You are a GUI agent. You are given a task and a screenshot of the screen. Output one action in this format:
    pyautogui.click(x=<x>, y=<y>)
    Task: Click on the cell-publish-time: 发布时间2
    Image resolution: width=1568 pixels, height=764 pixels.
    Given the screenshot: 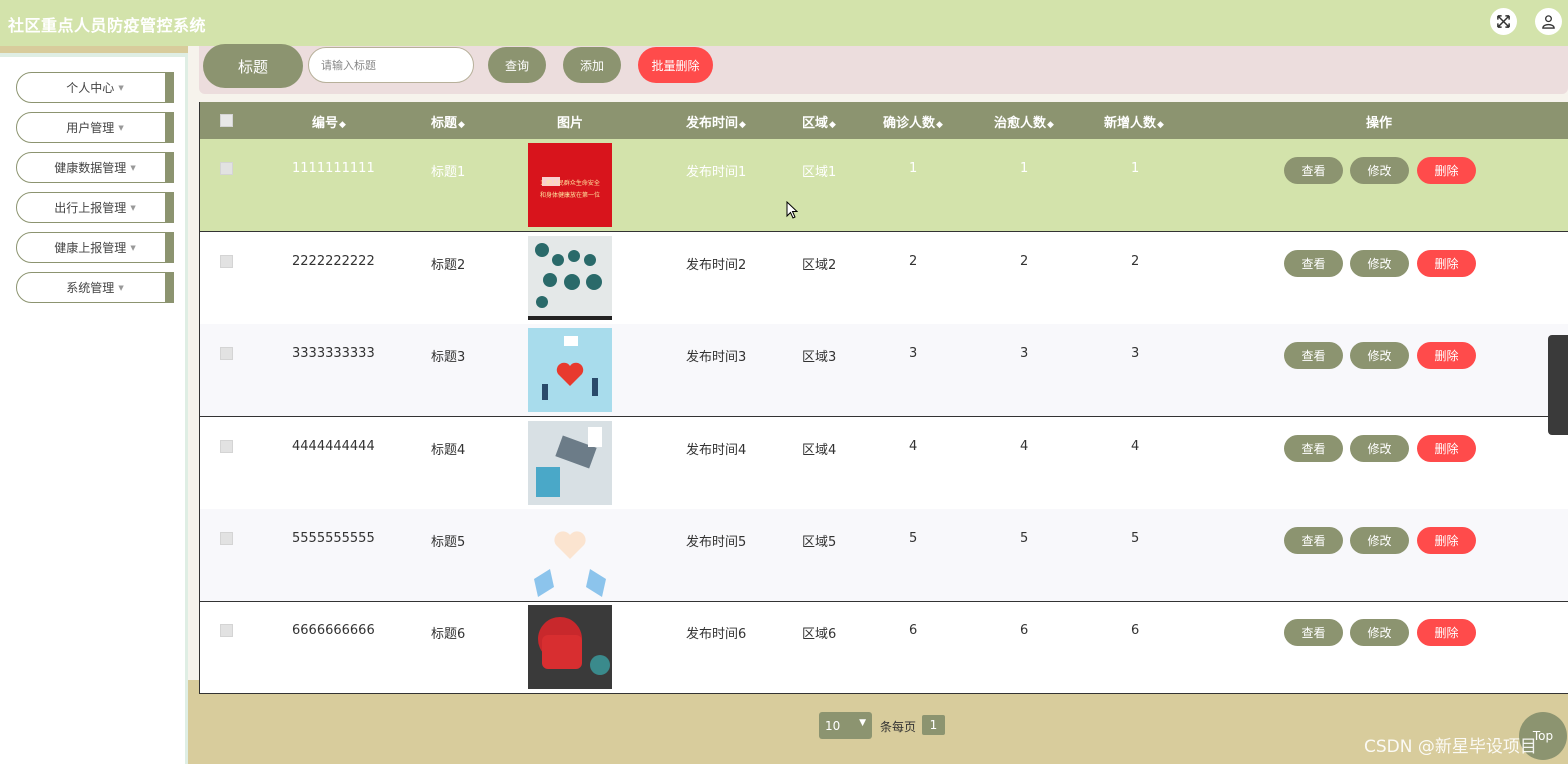 What is the action you would take?
    pyautogui.click(x=716, y=265)
    